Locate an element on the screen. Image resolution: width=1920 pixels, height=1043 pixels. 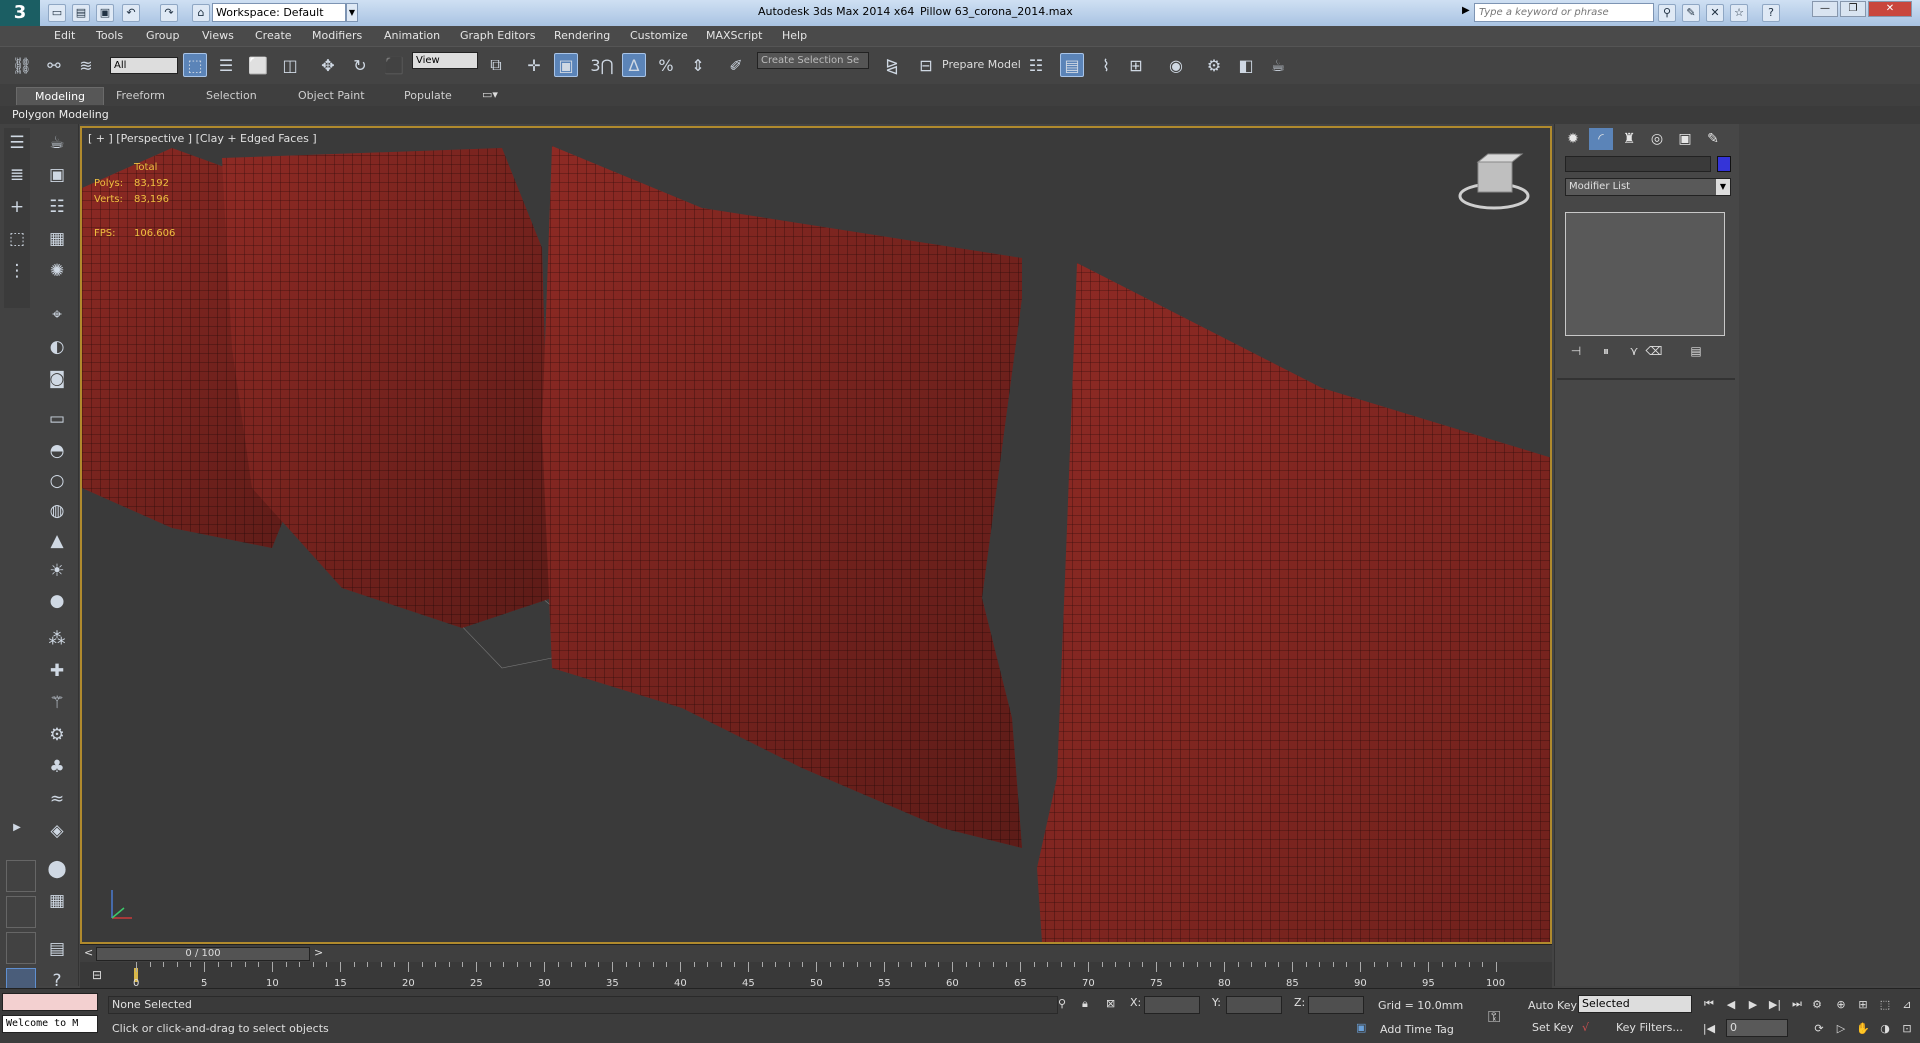
gear-icon: ⚙ is located at coordinates (57, 735).